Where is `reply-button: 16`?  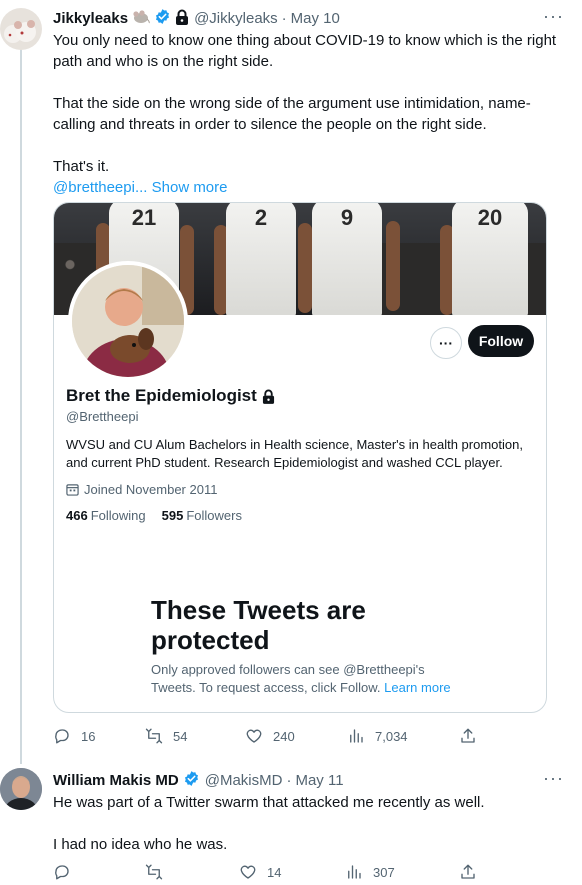 reply-button: 16 is located at coordinates (74, 736).